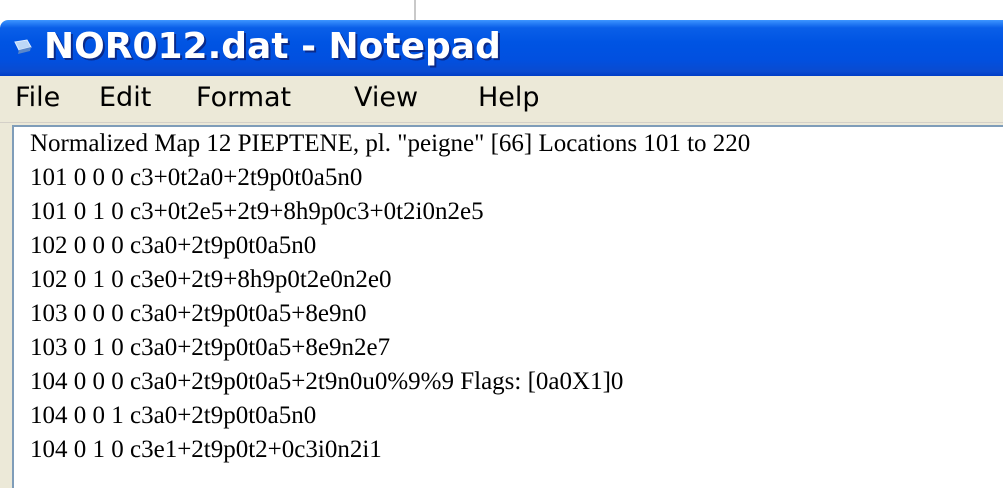  I want to click on notepad-icon, so click(23, 48).